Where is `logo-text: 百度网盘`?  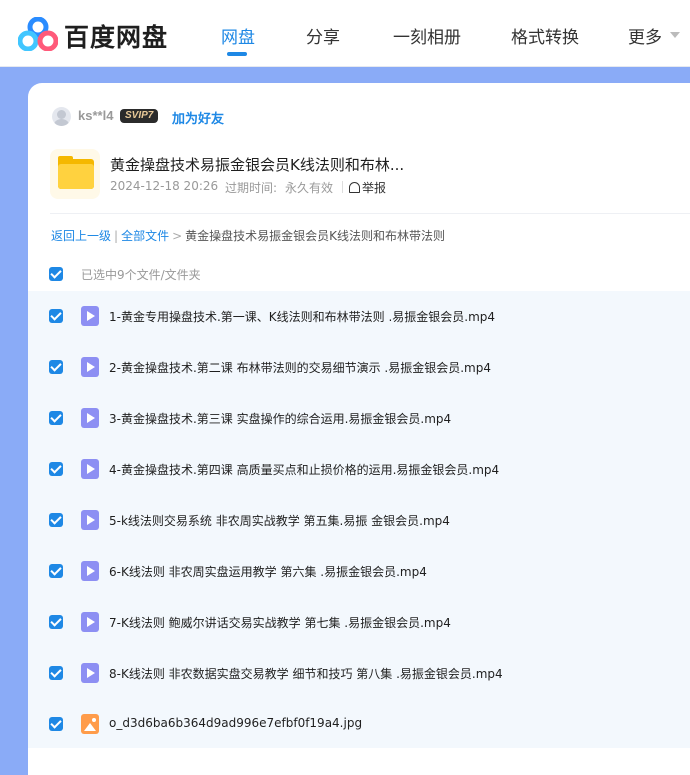 logo-text: 百度网盘 is located at coordinates (116, 36).